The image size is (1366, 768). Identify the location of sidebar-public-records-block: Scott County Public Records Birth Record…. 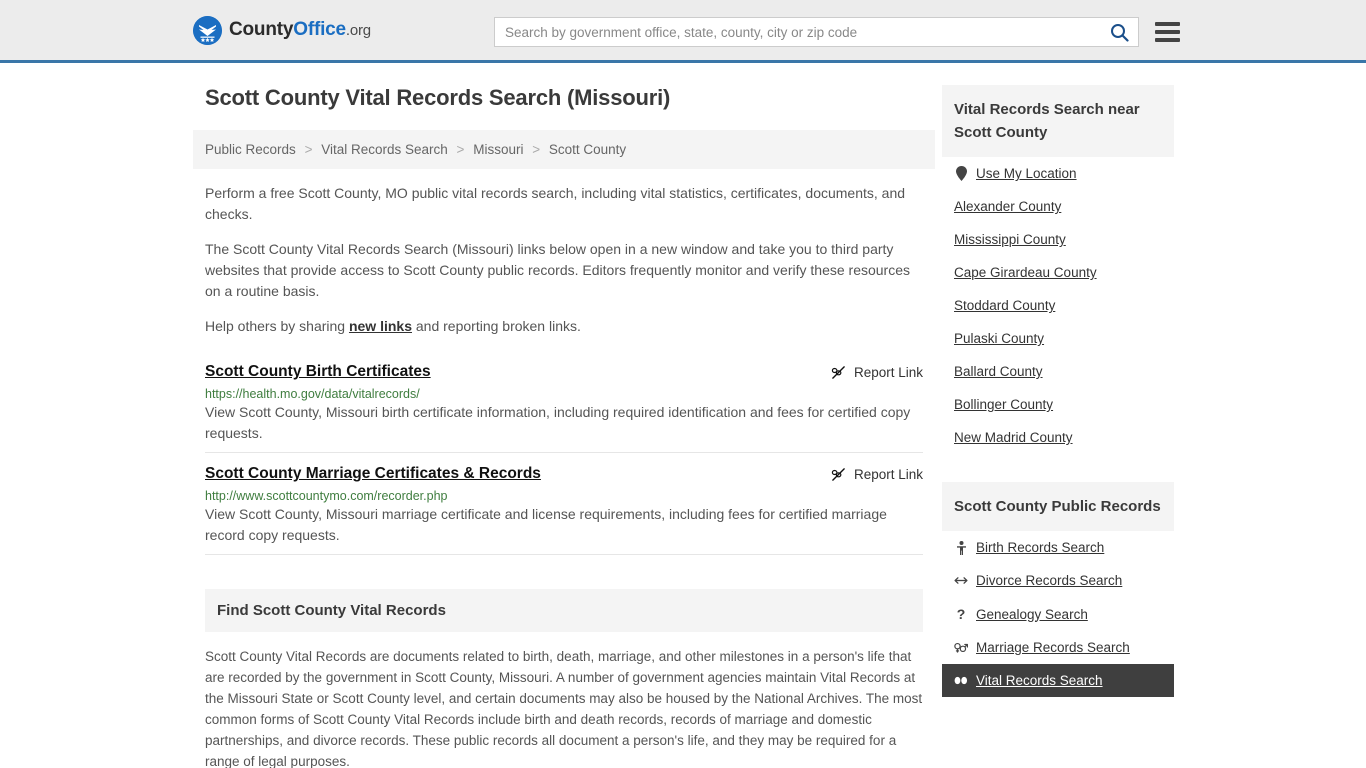
(1058, 589).